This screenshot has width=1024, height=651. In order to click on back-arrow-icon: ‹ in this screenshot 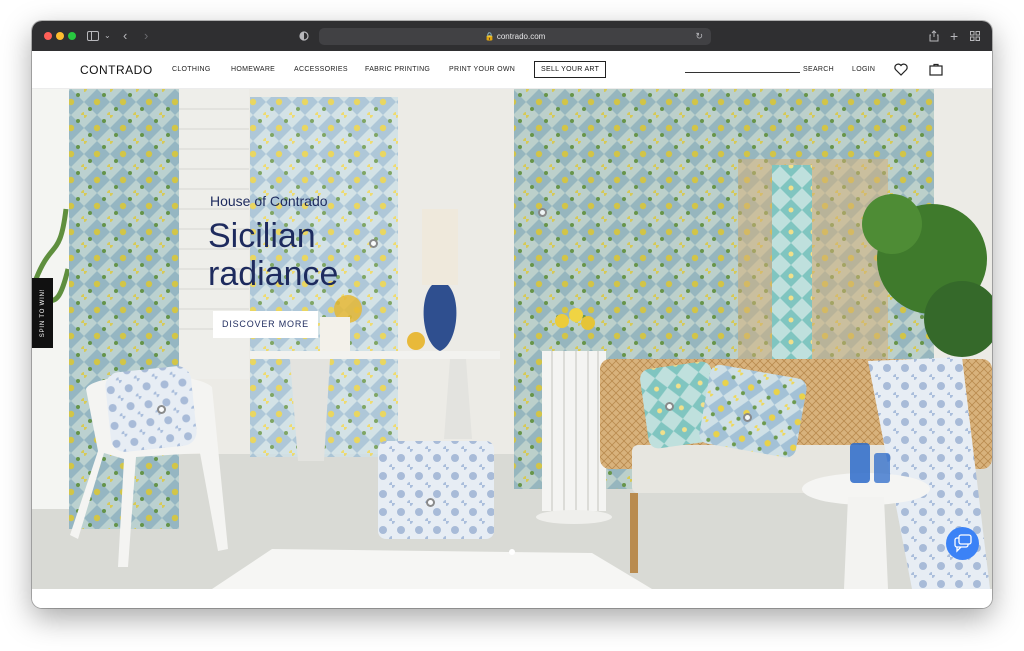, I will do `click(125, 36)`.